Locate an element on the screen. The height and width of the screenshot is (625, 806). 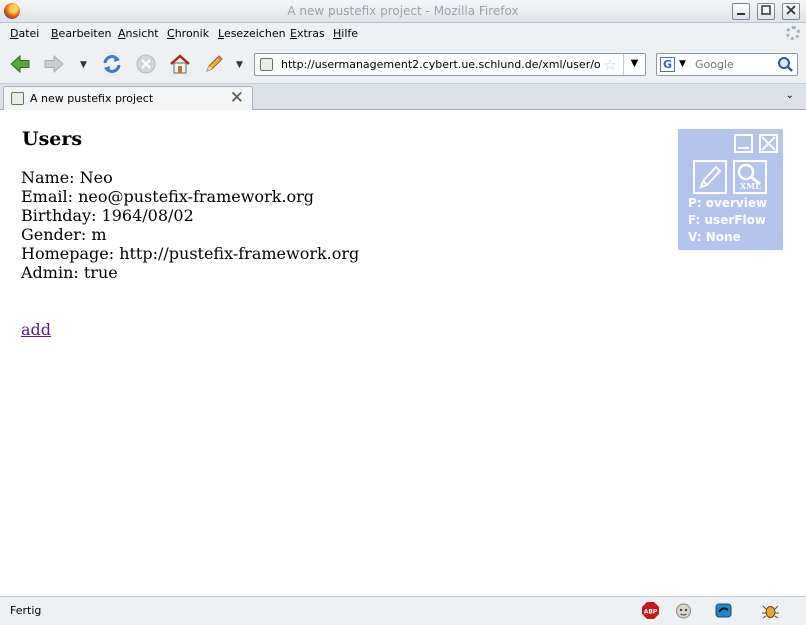
back-arrow-icon is located at coordinates (20, 64).